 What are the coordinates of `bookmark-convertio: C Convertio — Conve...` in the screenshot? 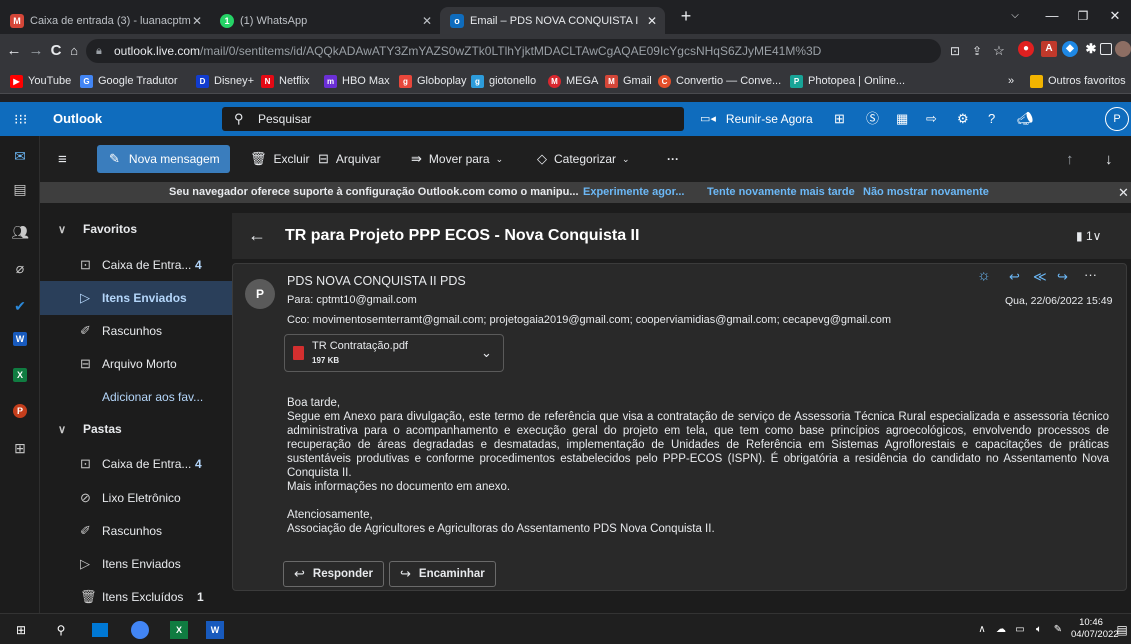 It's located at (719, 81).